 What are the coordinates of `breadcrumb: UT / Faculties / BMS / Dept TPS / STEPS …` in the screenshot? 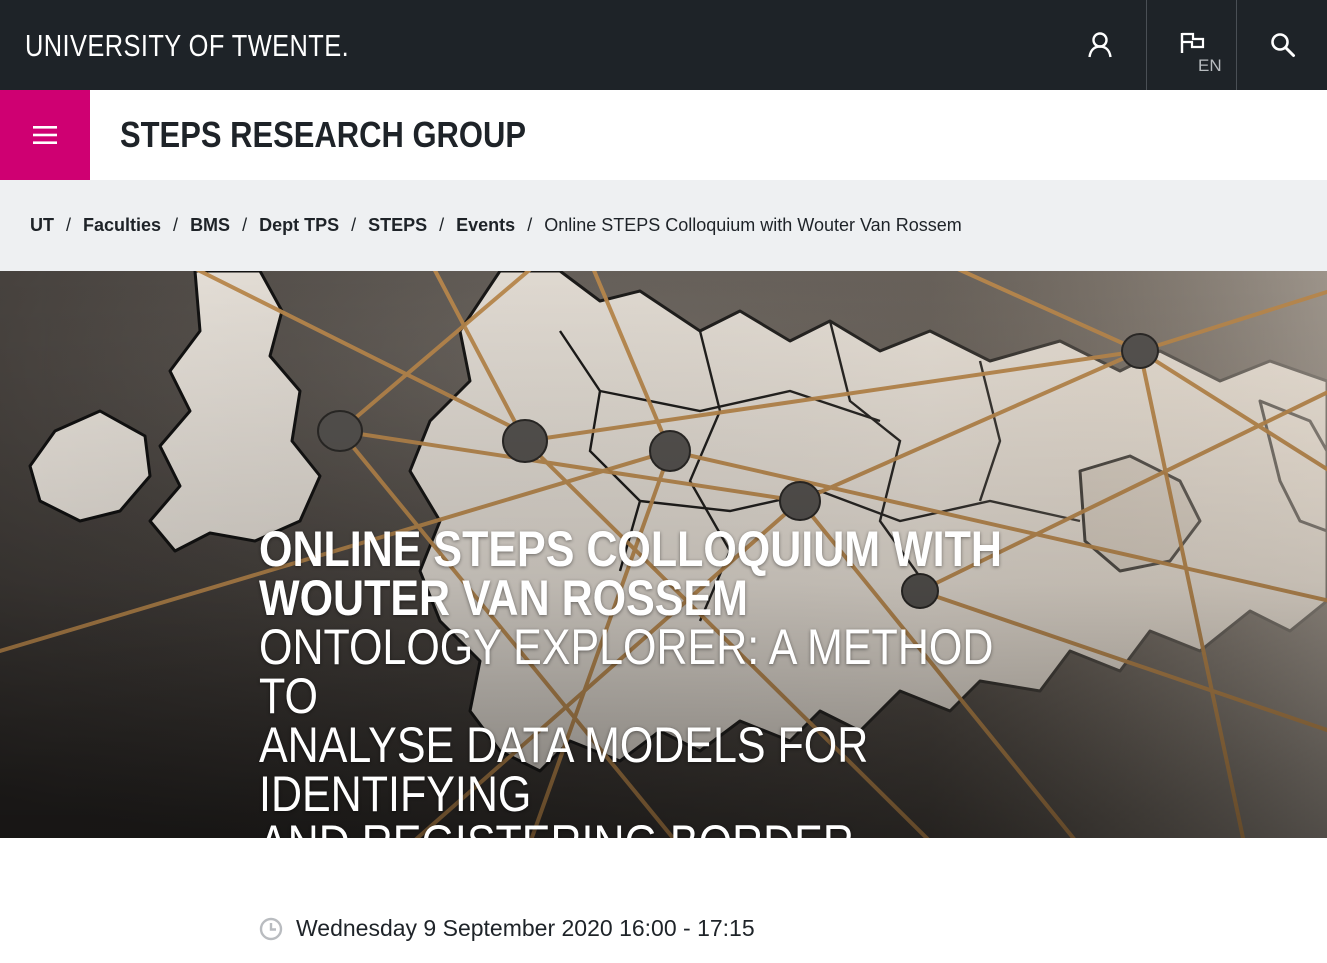 It's located at (663, 225).